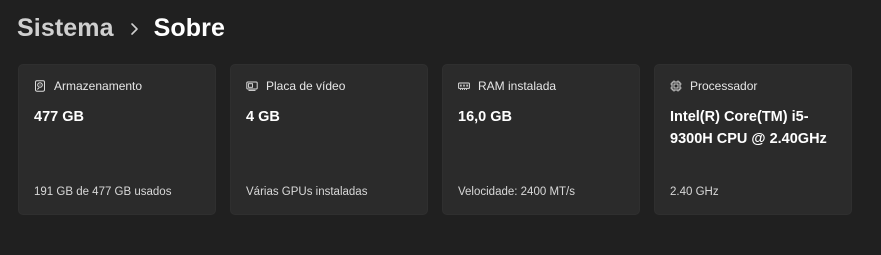 The height and width of the screenshot is (255, 881). What do you see at coordinates (307, 192) in the screenshot?
I see `video-card-detail: Várias GPUs instaladas` at bounding box center [307, 192].